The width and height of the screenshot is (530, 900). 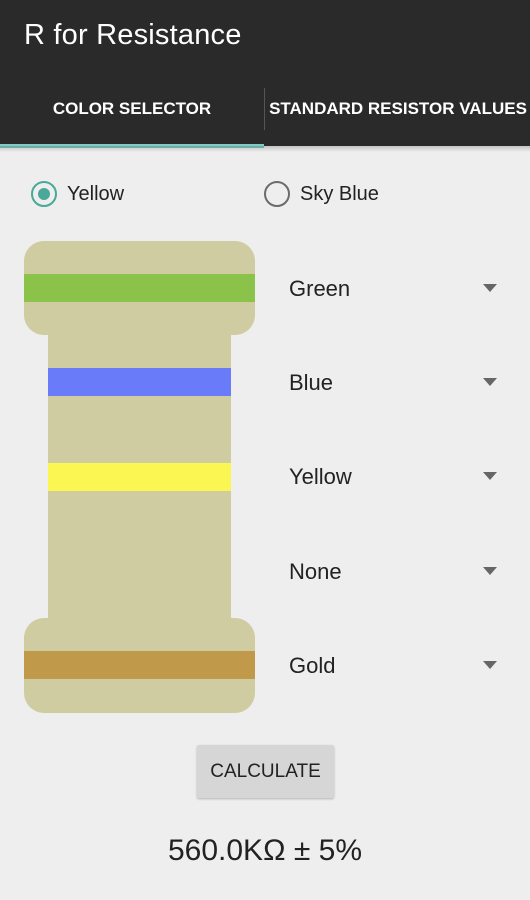 I want to click on radio-dot, so click(x=44, y=194).